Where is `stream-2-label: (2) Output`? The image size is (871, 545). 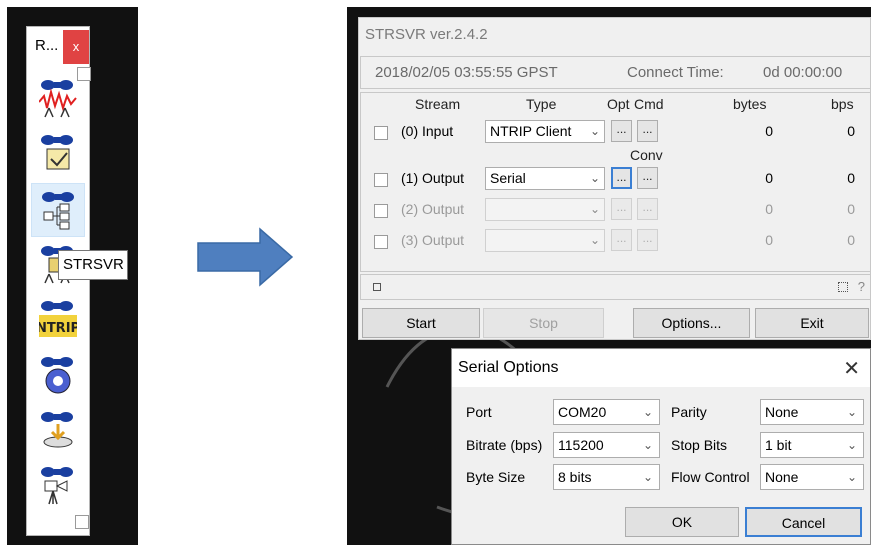 stream-2-label: (2) Output is located at coordinates (433, 209).